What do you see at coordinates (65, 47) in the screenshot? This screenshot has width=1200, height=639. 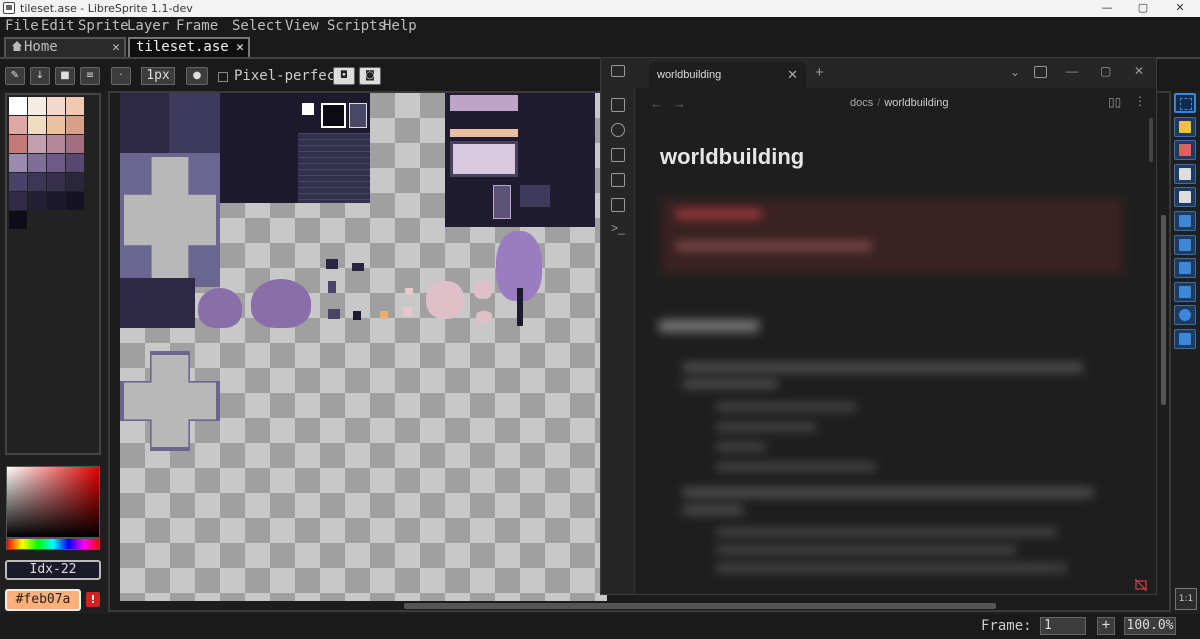 I see `tab-home: Home ✕` at bounding box center [65, 47].